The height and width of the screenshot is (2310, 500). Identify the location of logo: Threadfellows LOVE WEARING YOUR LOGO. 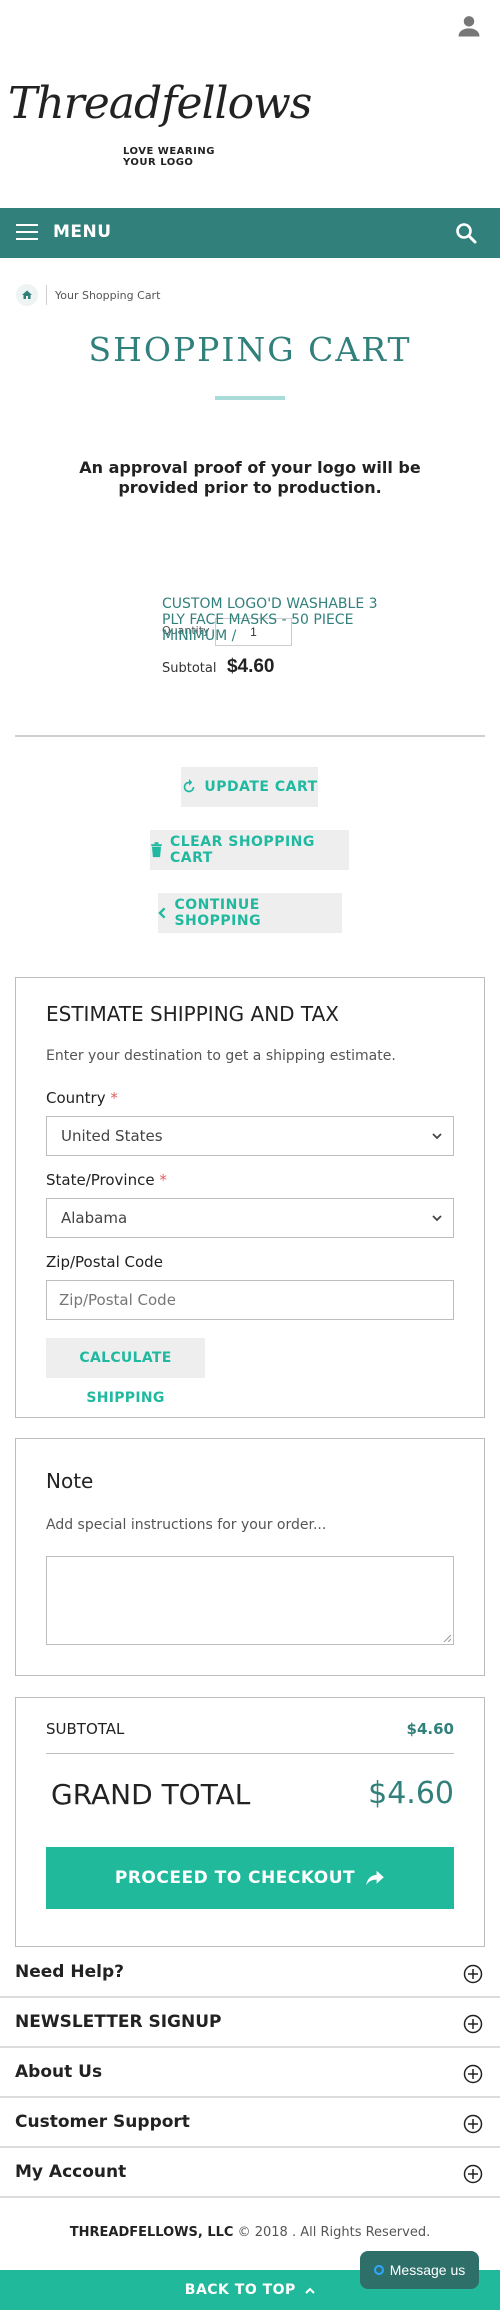
(160, 123).